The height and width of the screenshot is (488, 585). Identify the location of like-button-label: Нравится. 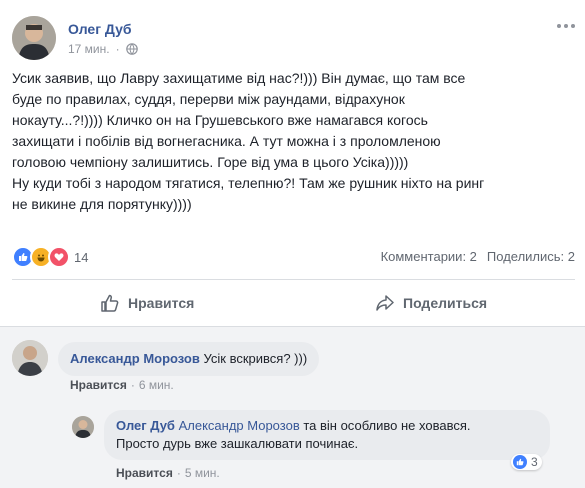
(161, 303).